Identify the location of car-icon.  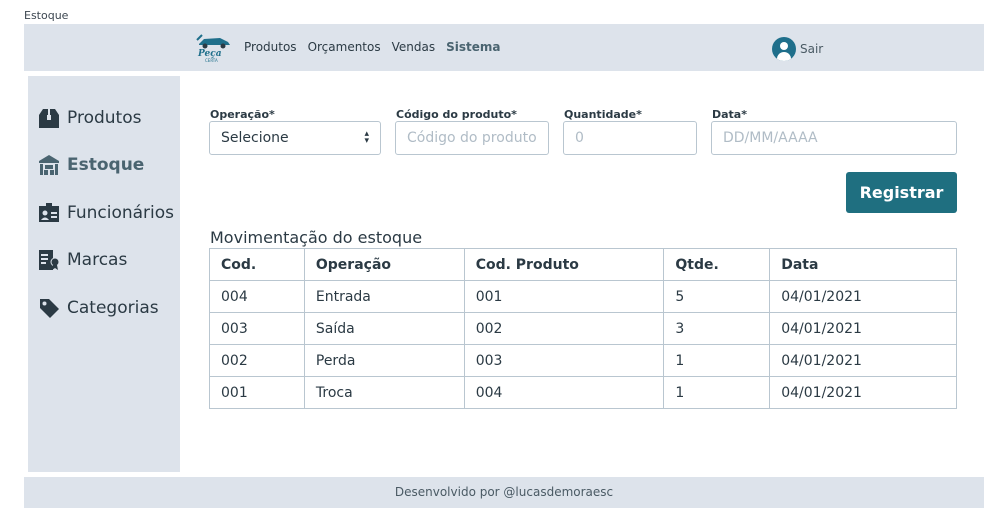
(213, 41).